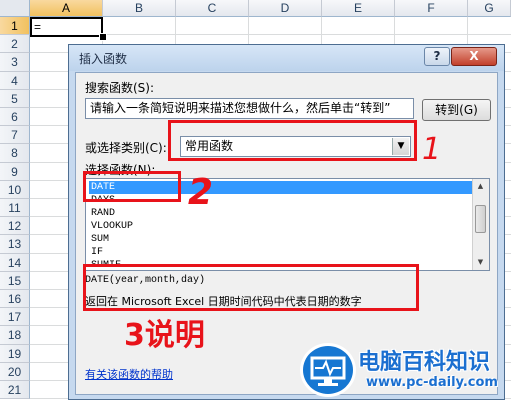 This screenshot has height=400, width=511. I want to click on row-header: 17, so click(15, 317).